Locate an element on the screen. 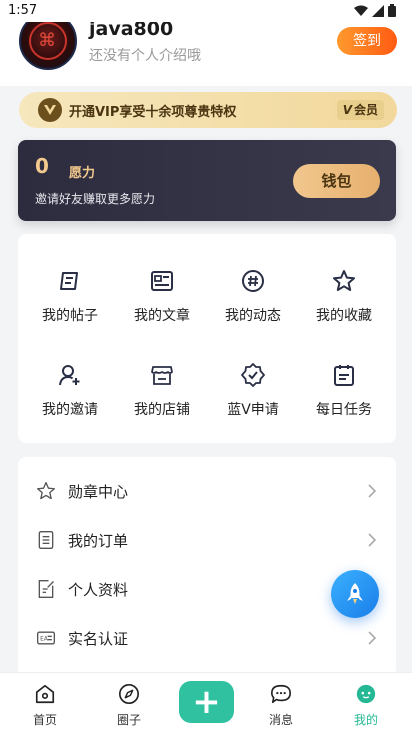  vip-member-tag: V 会员 is located at coordinates (360, 110).